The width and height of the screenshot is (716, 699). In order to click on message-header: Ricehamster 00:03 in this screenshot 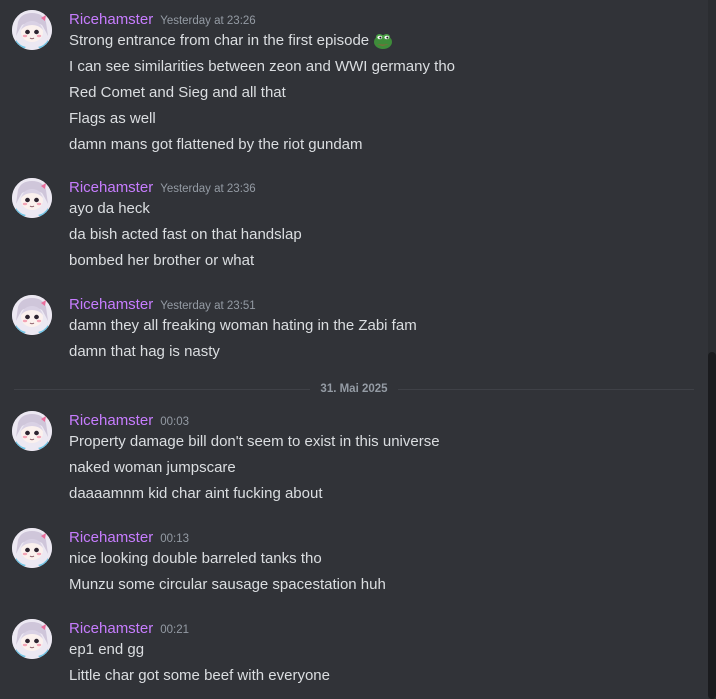, I will do `click(129, 421)`.